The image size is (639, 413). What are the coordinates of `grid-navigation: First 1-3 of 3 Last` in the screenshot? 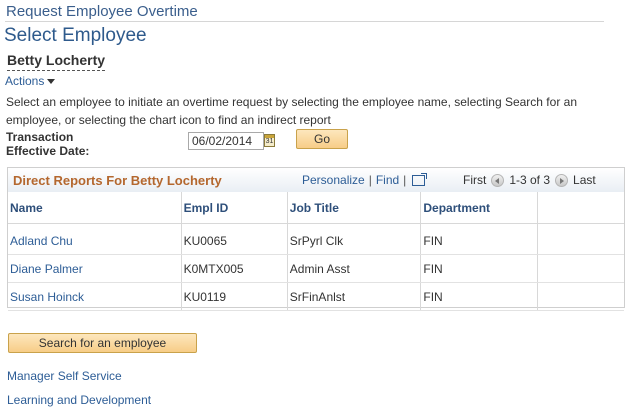 It's located at (529, 180).